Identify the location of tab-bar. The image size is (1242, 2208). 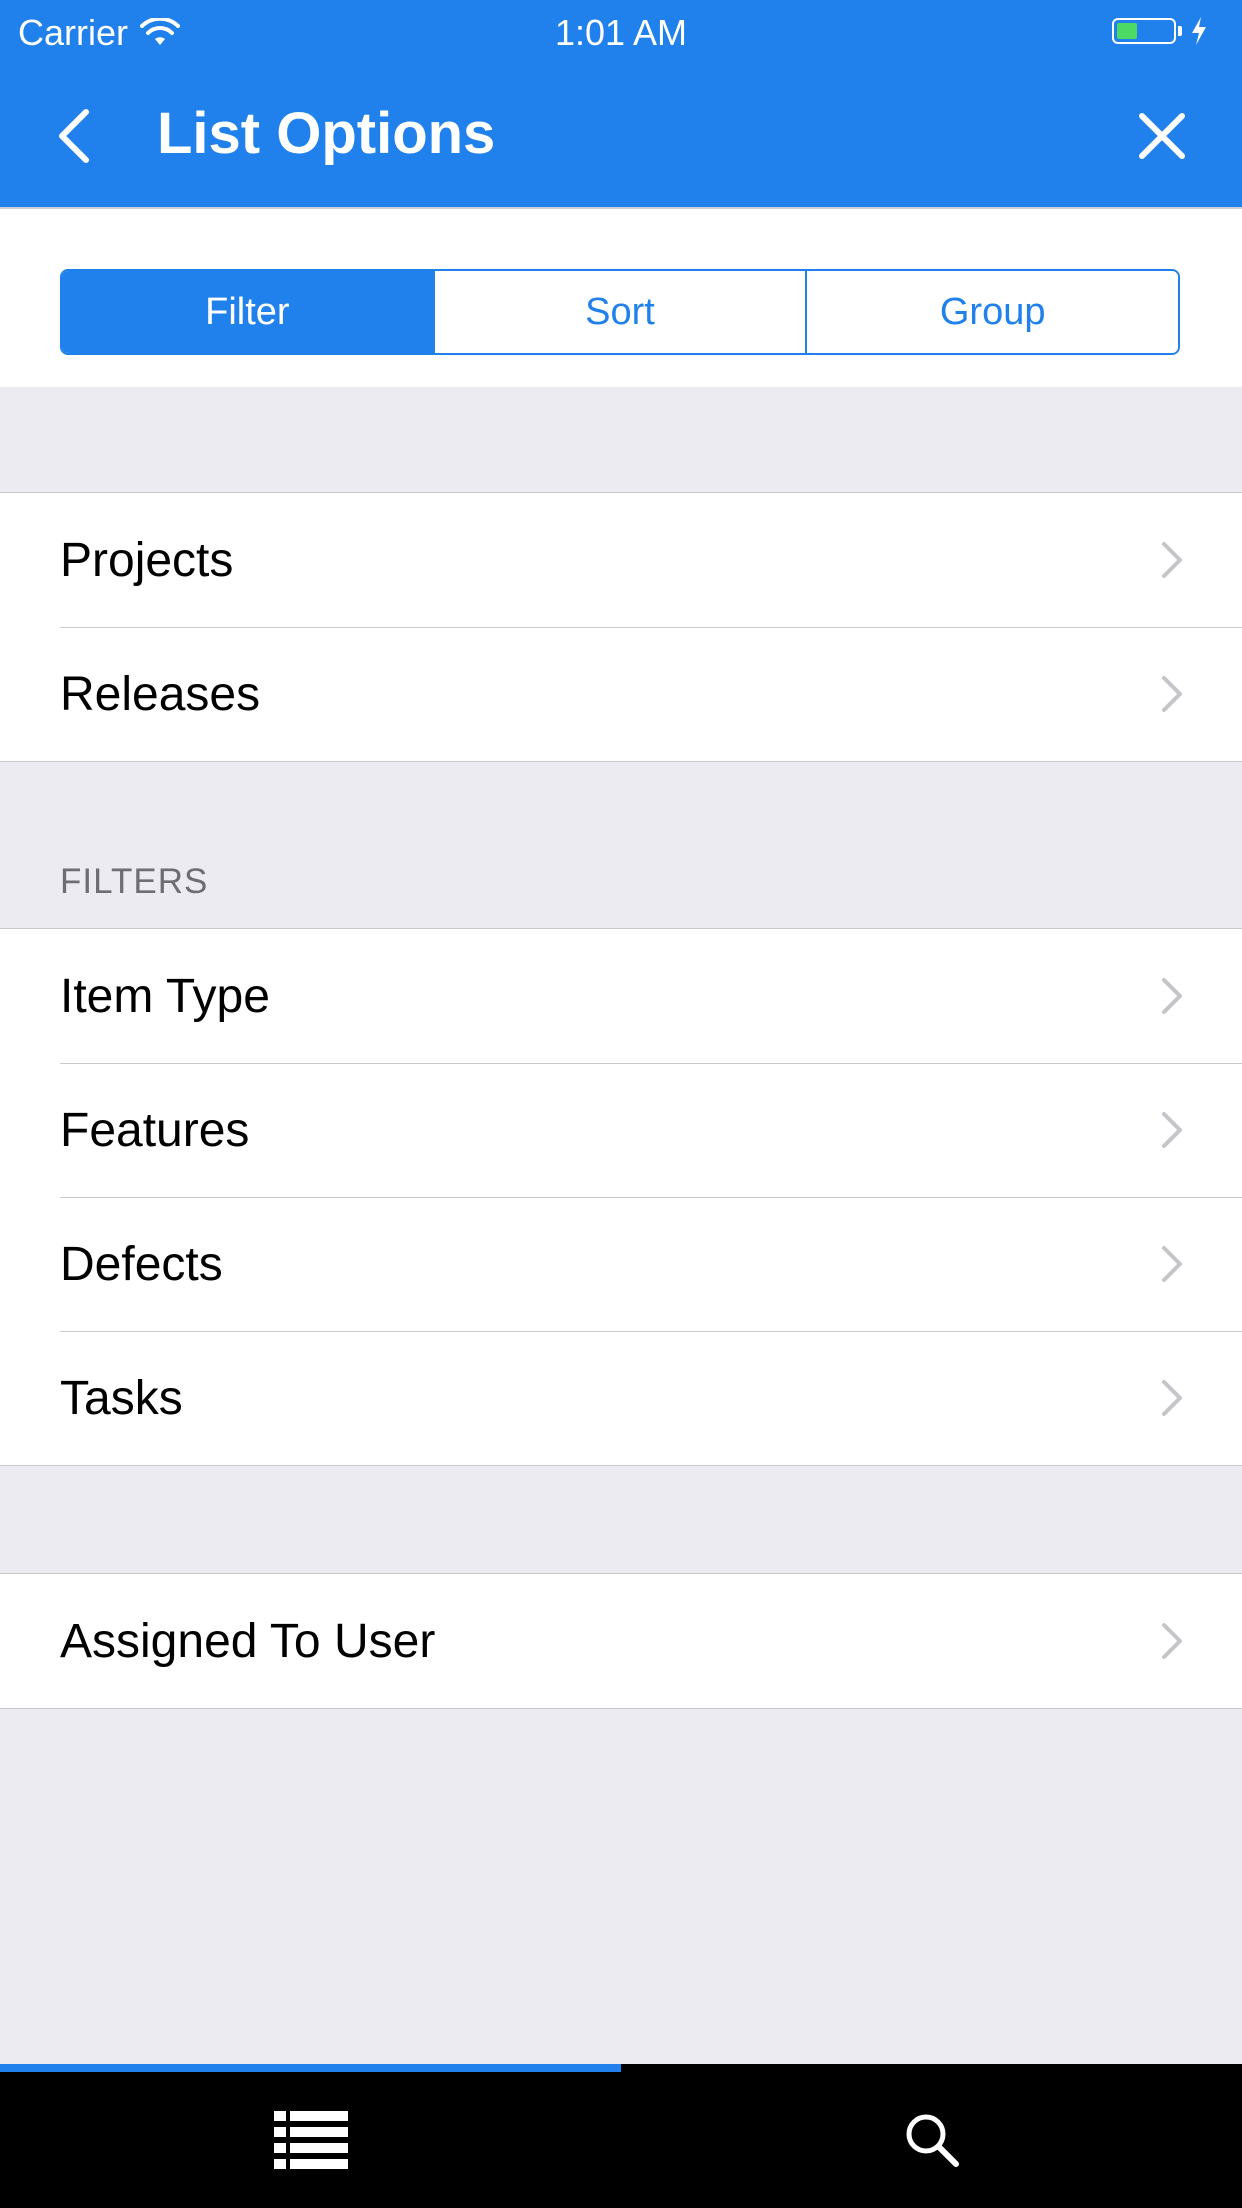
(621, 2136).